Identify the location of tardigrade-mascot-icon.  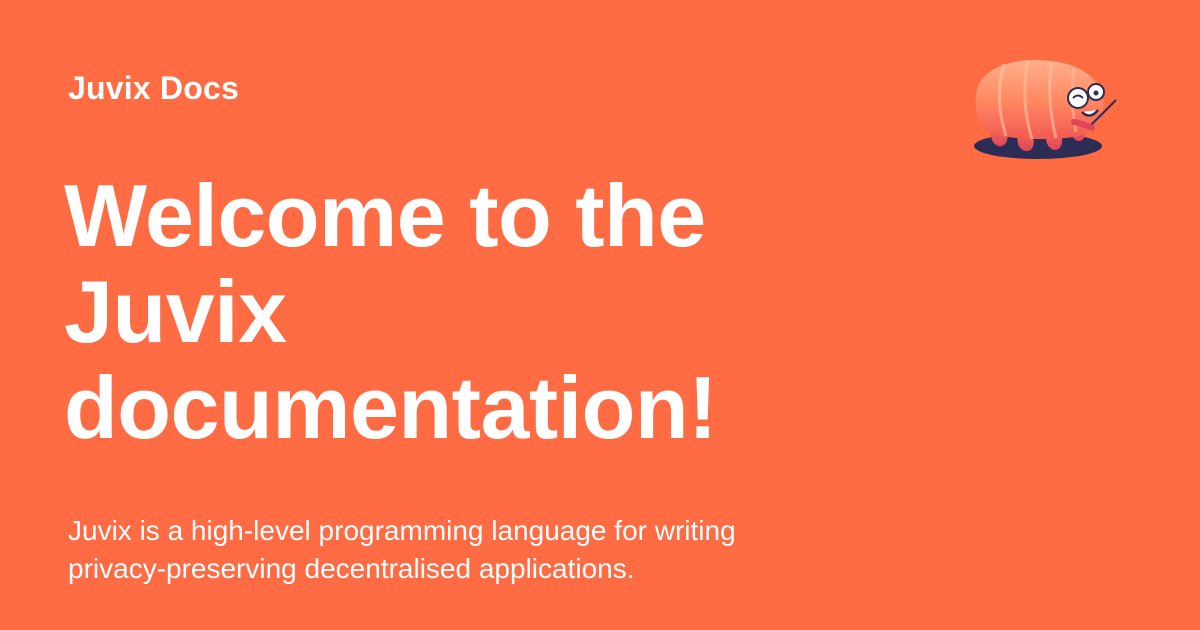
(1042, 110).